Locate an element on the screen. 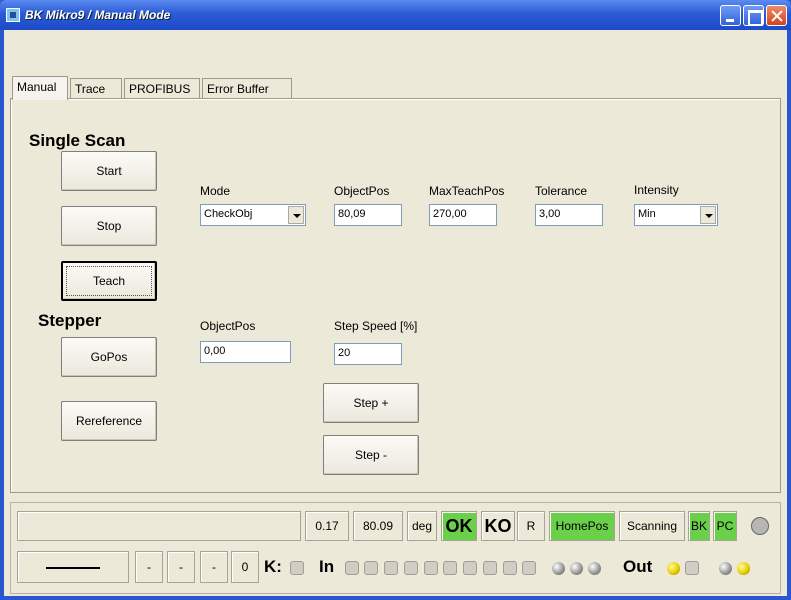 The image size is (791, 600). intensity-select: Min is located at coordinates (676, 215).